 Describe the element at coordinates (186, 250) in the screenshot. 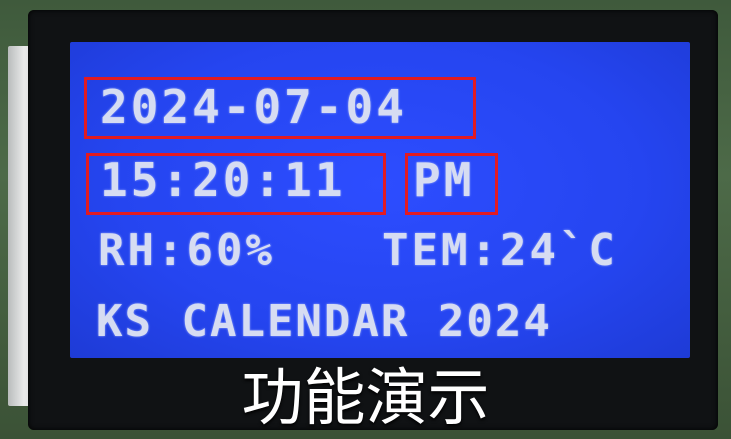

I see `humidity-readout: RH:60%` at that location.